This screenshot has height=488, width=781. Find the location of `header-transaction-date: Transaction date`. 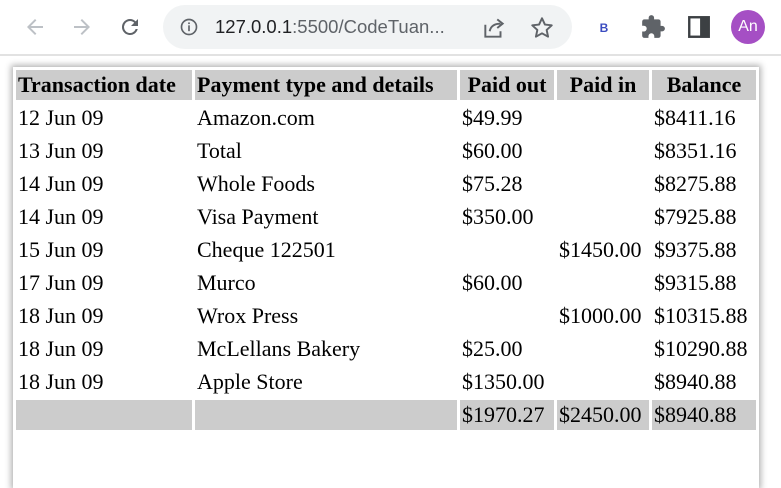

header-transaction-date: Transaction date is located at coordinates (104, 85).